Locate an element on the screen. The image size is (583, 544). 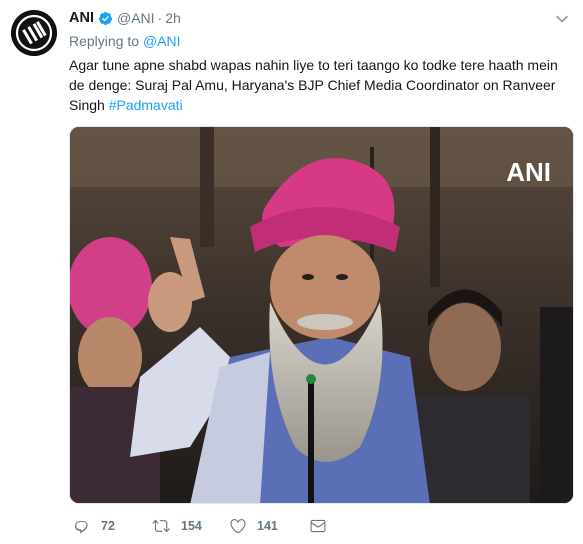
author-handle: @ANI is located at coordinates (136, 18).